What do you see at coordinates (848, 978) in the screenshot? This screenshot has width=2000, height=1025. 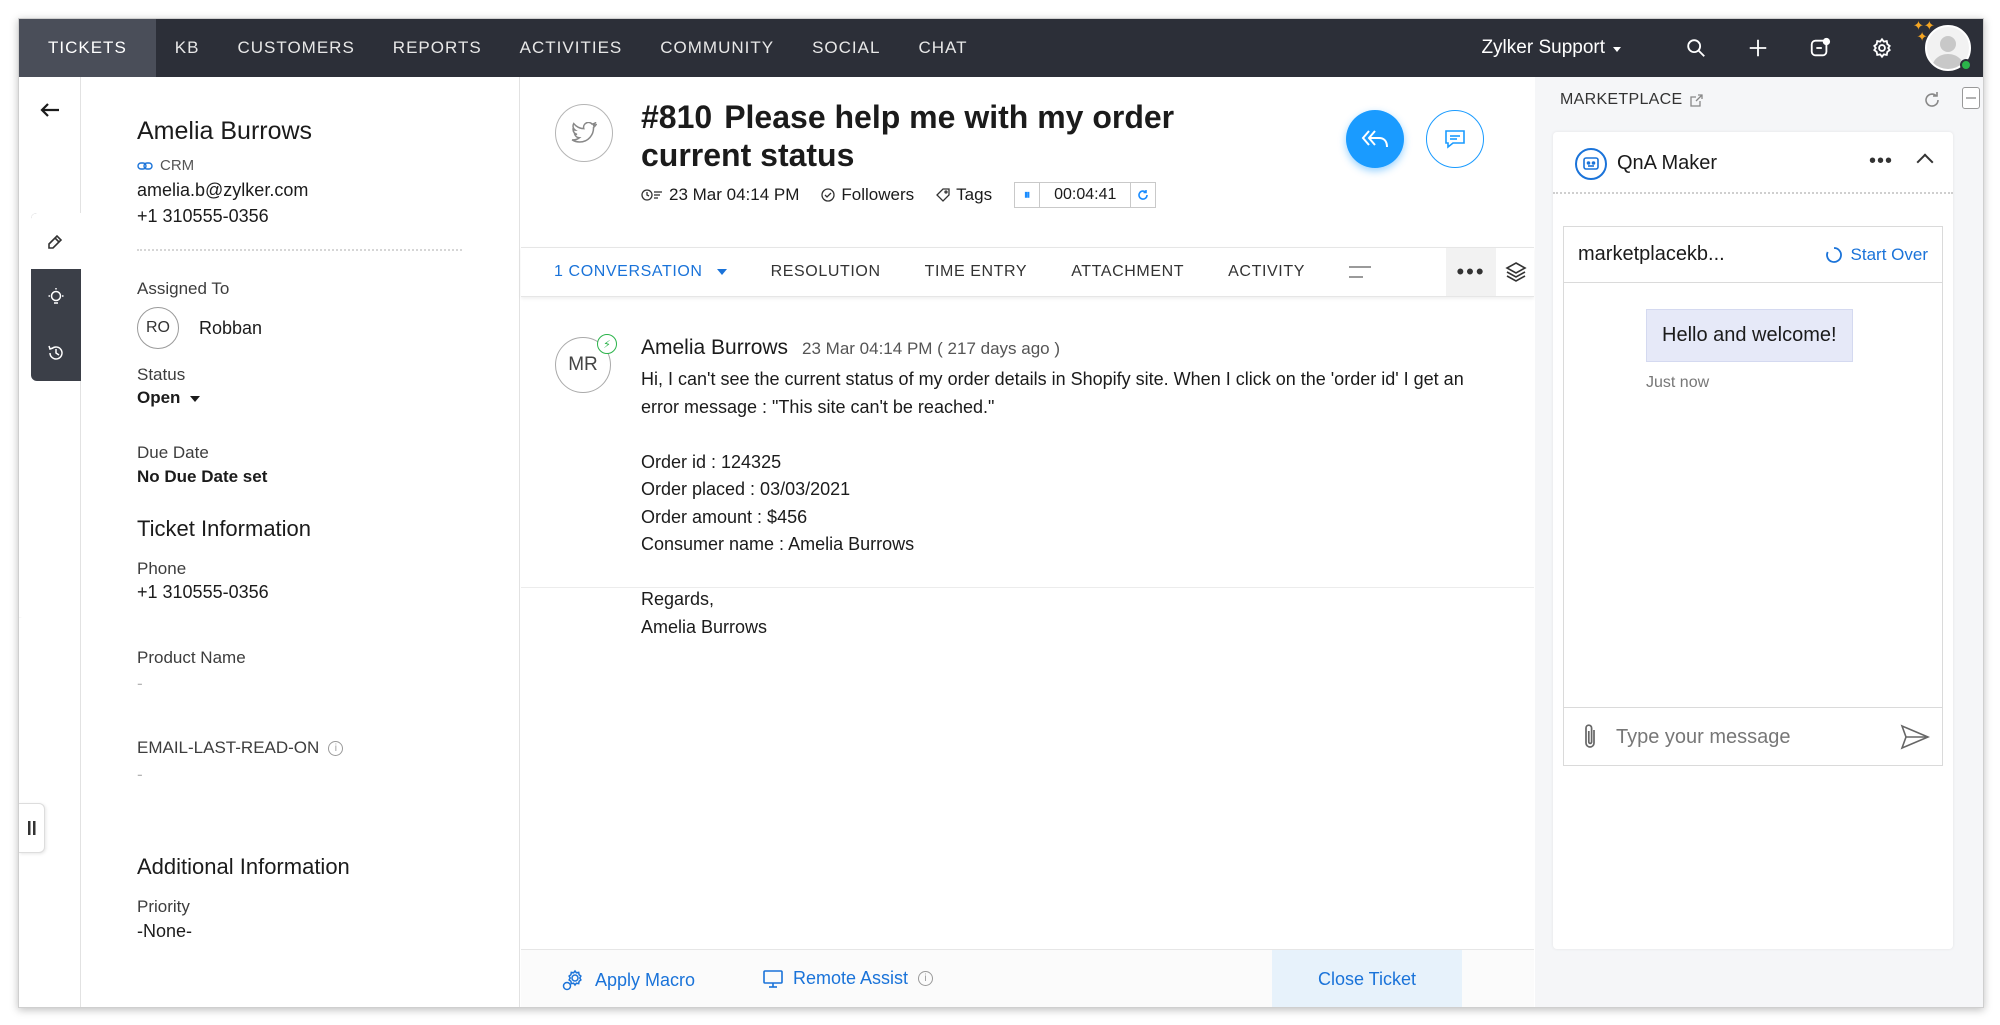 I see `remote-assist-button: Remote Assist i` at bounding box center [848, 978].